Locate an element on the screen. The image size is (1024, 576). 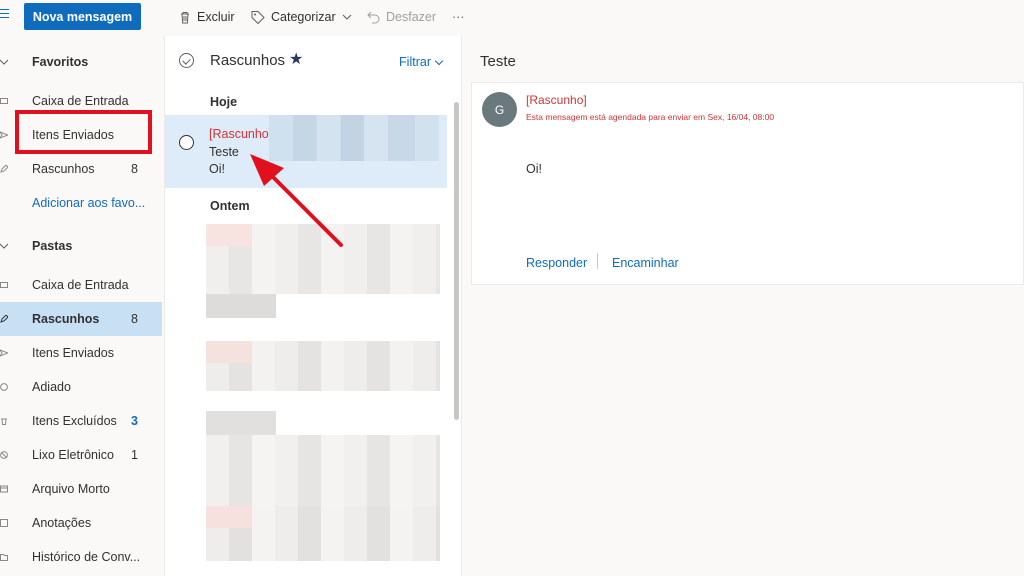
junk-icon is located at coordinates (4, 455).